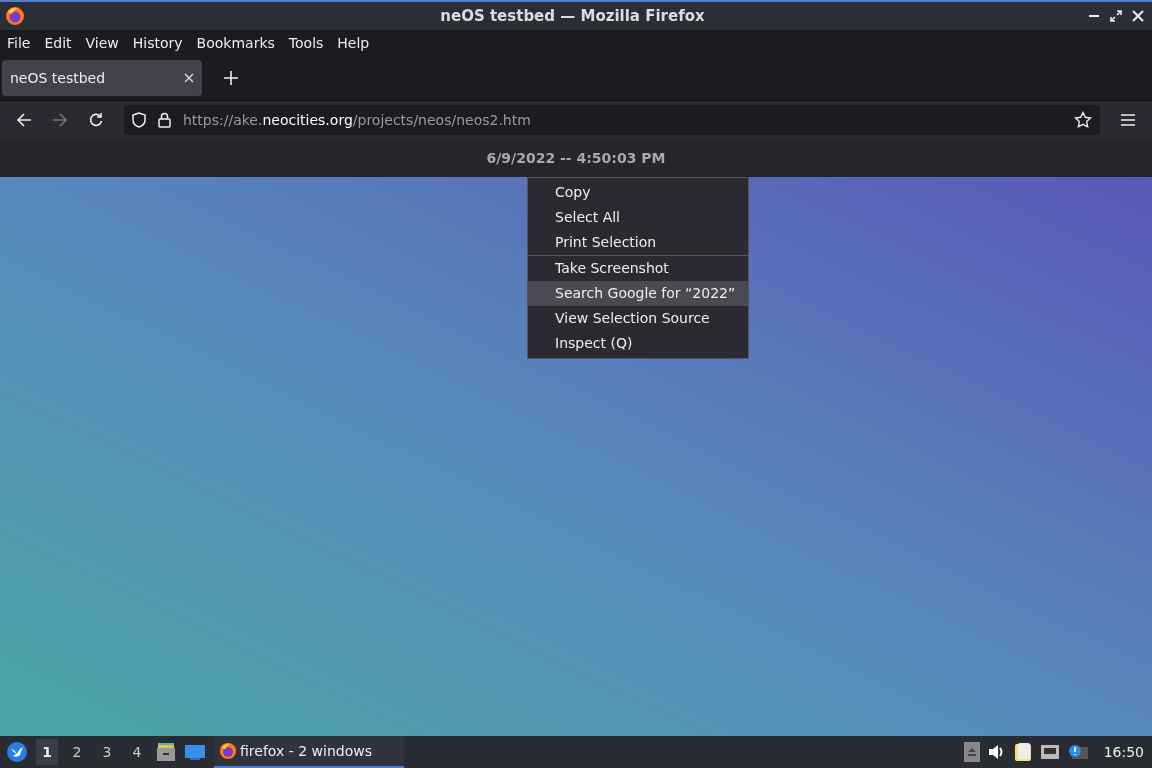 This screenshot has width=1152, height=768. What do you see at coordinates (638, 192) in the screenshot?
I see `context-menu-item: Copy` at bounding box center [638, 192].